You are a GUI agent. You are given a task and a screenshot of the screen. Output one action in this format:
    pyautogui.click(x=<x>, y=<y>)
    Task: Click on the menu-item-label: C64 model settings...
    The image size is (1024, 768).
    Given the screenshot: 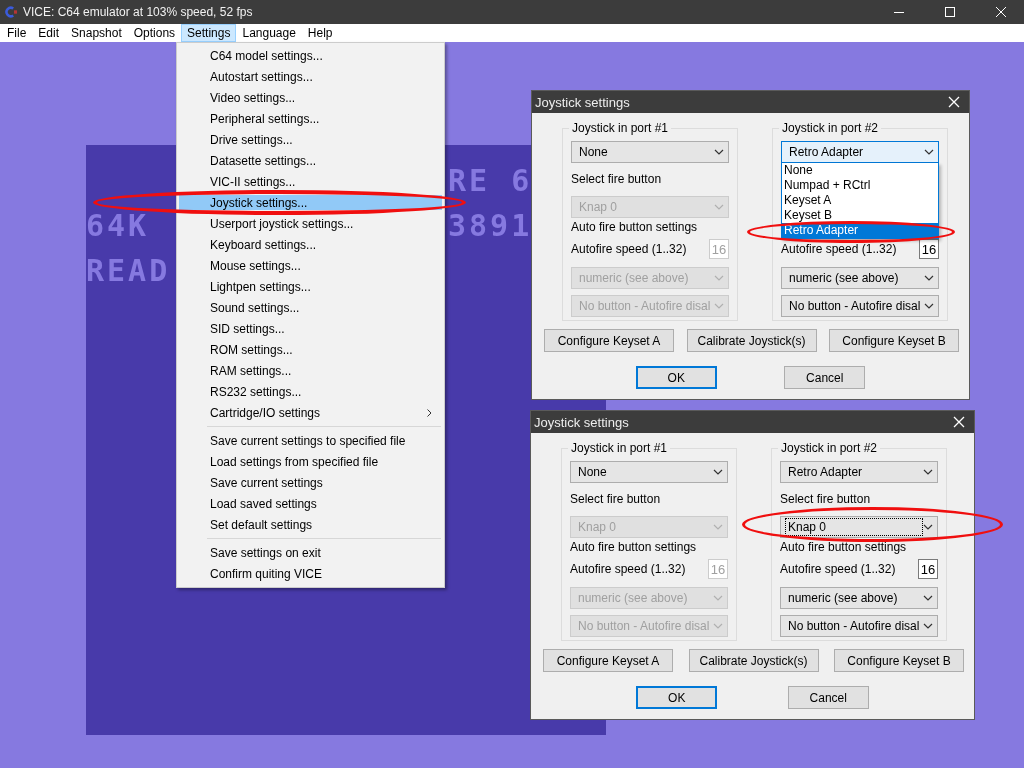 What is the action you would take?
    pyautogui.click(x=267, y=55)
    